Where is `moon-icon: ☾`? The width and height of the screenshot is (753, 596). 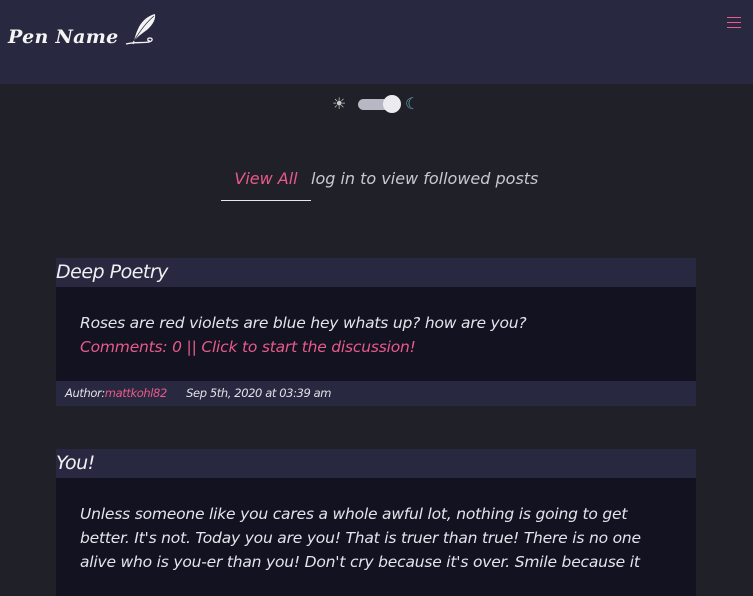 moon-icon: ☾ is located at coordinates (412, 103).